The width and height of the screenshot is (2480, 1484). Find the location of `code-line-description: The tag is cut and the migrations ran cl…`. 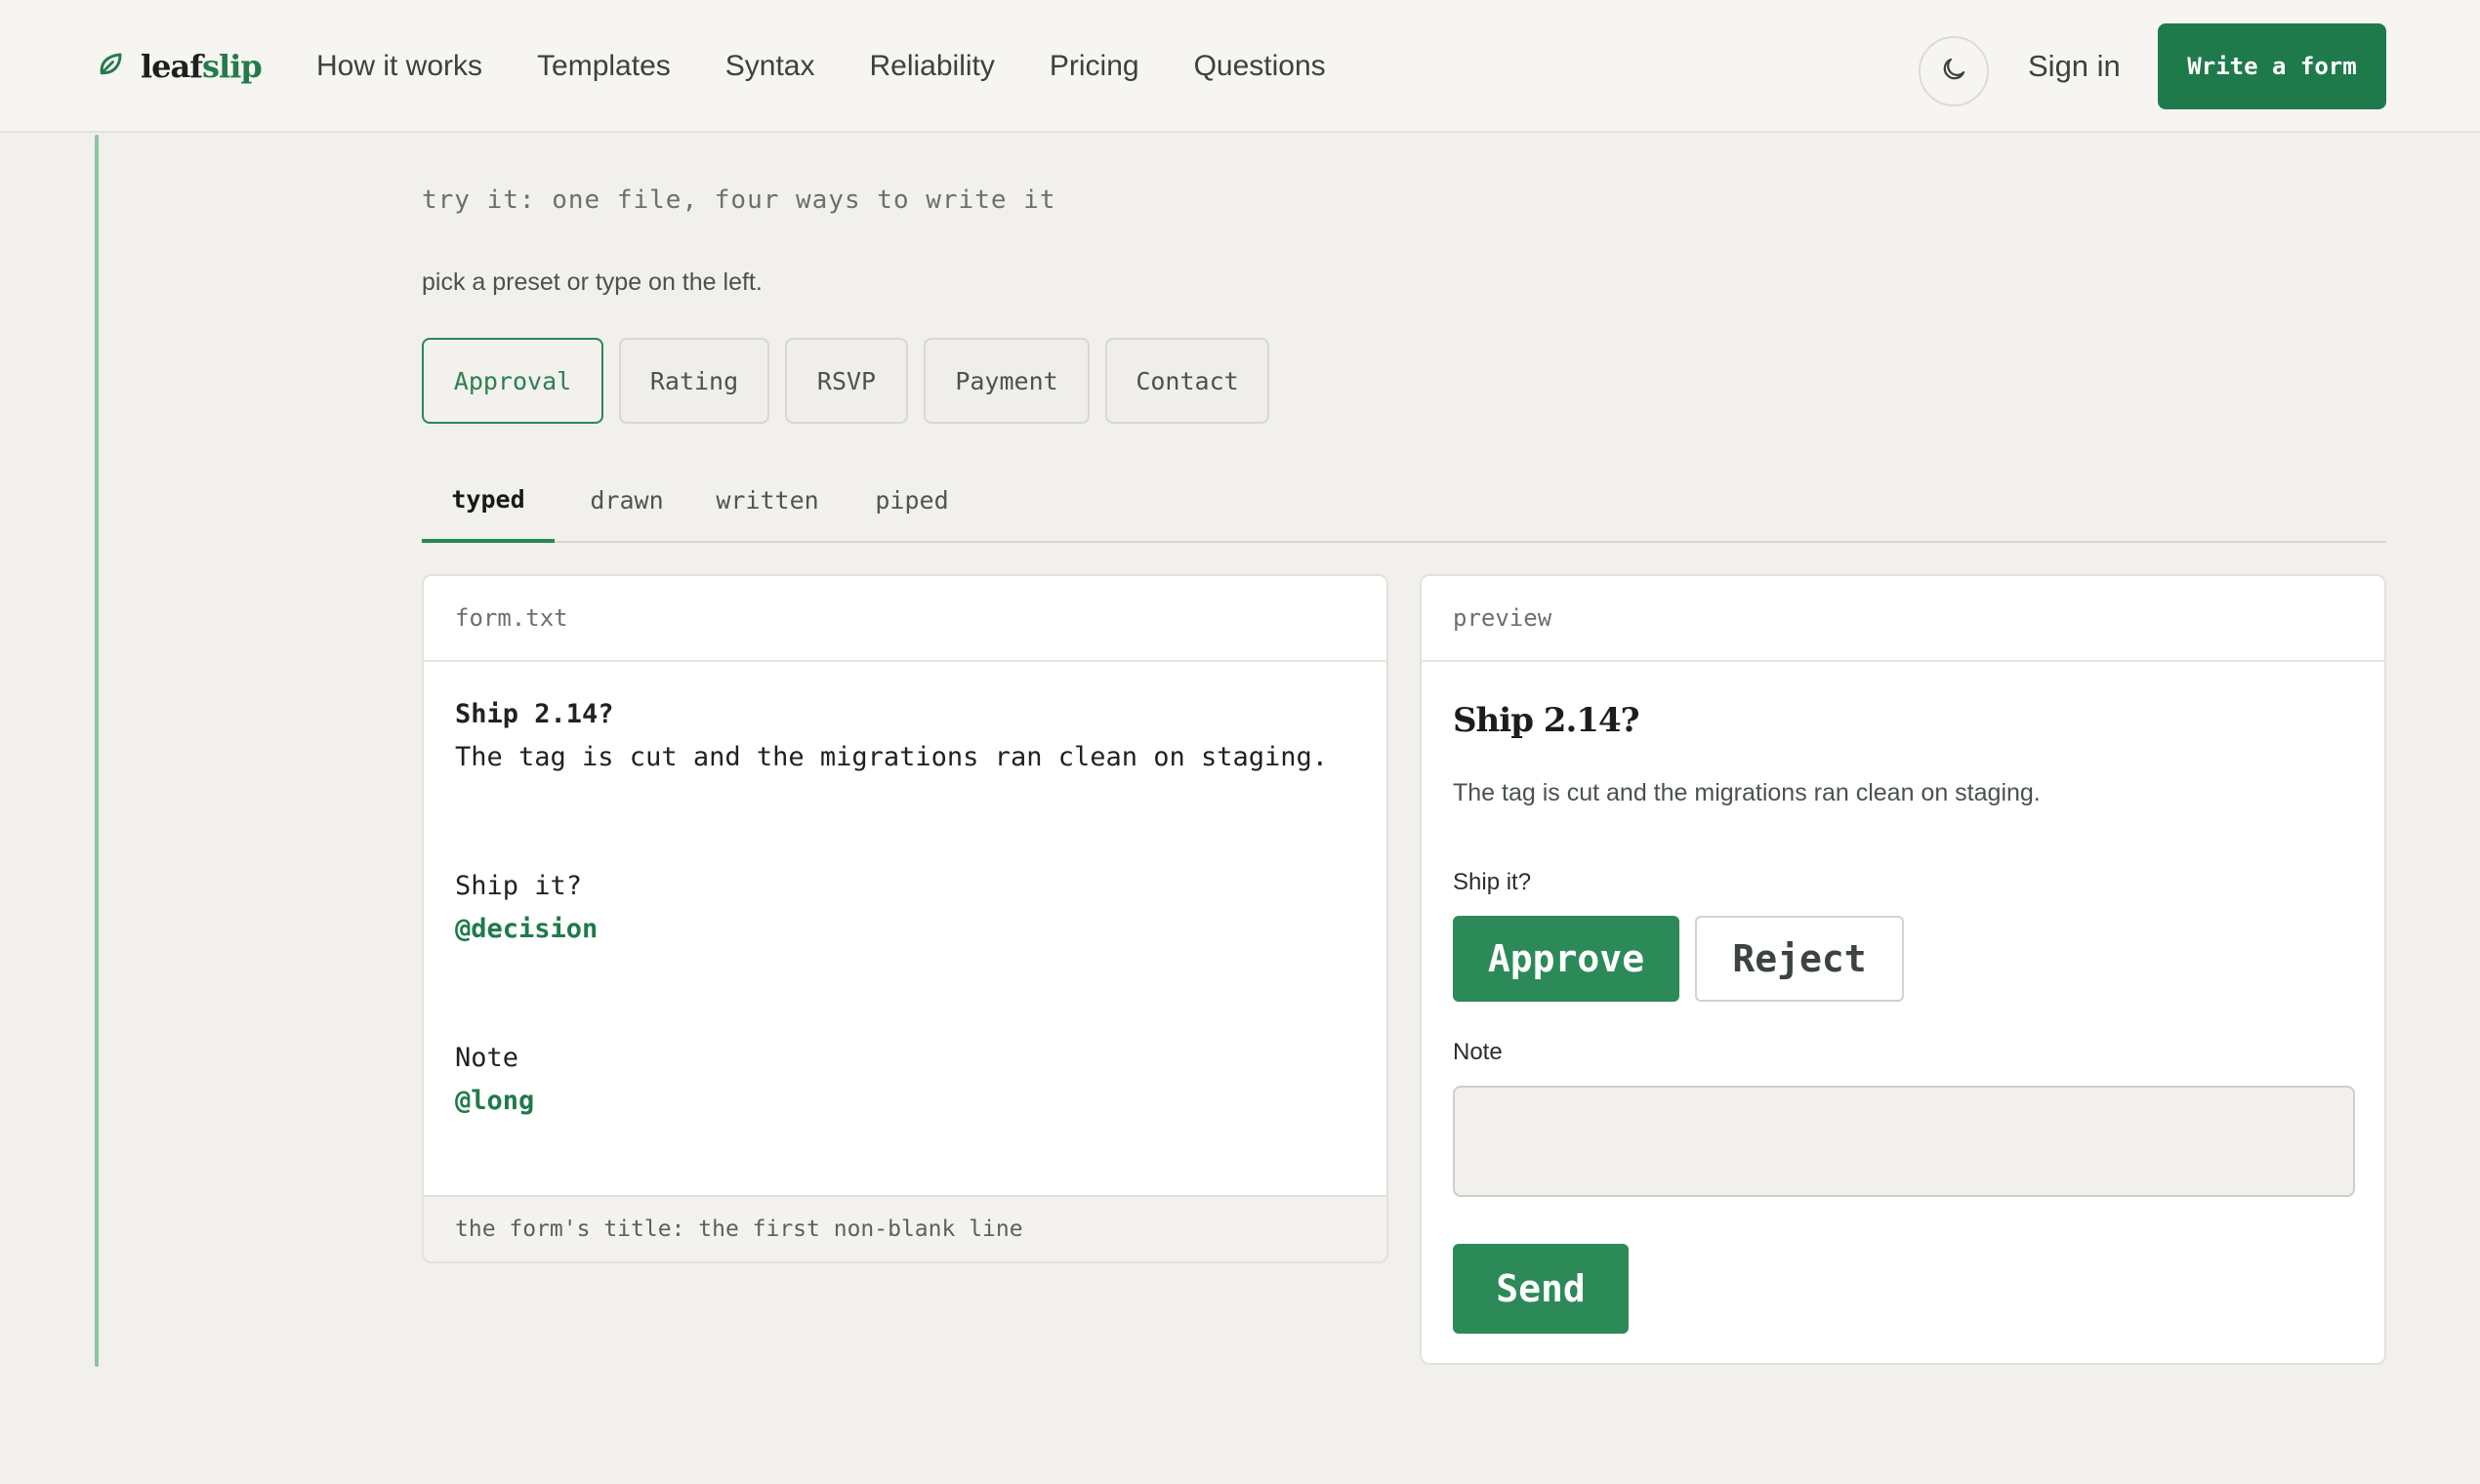

code-line-description: The tag is cut and the migrations ran cl… is located at coordinates (891, 757).